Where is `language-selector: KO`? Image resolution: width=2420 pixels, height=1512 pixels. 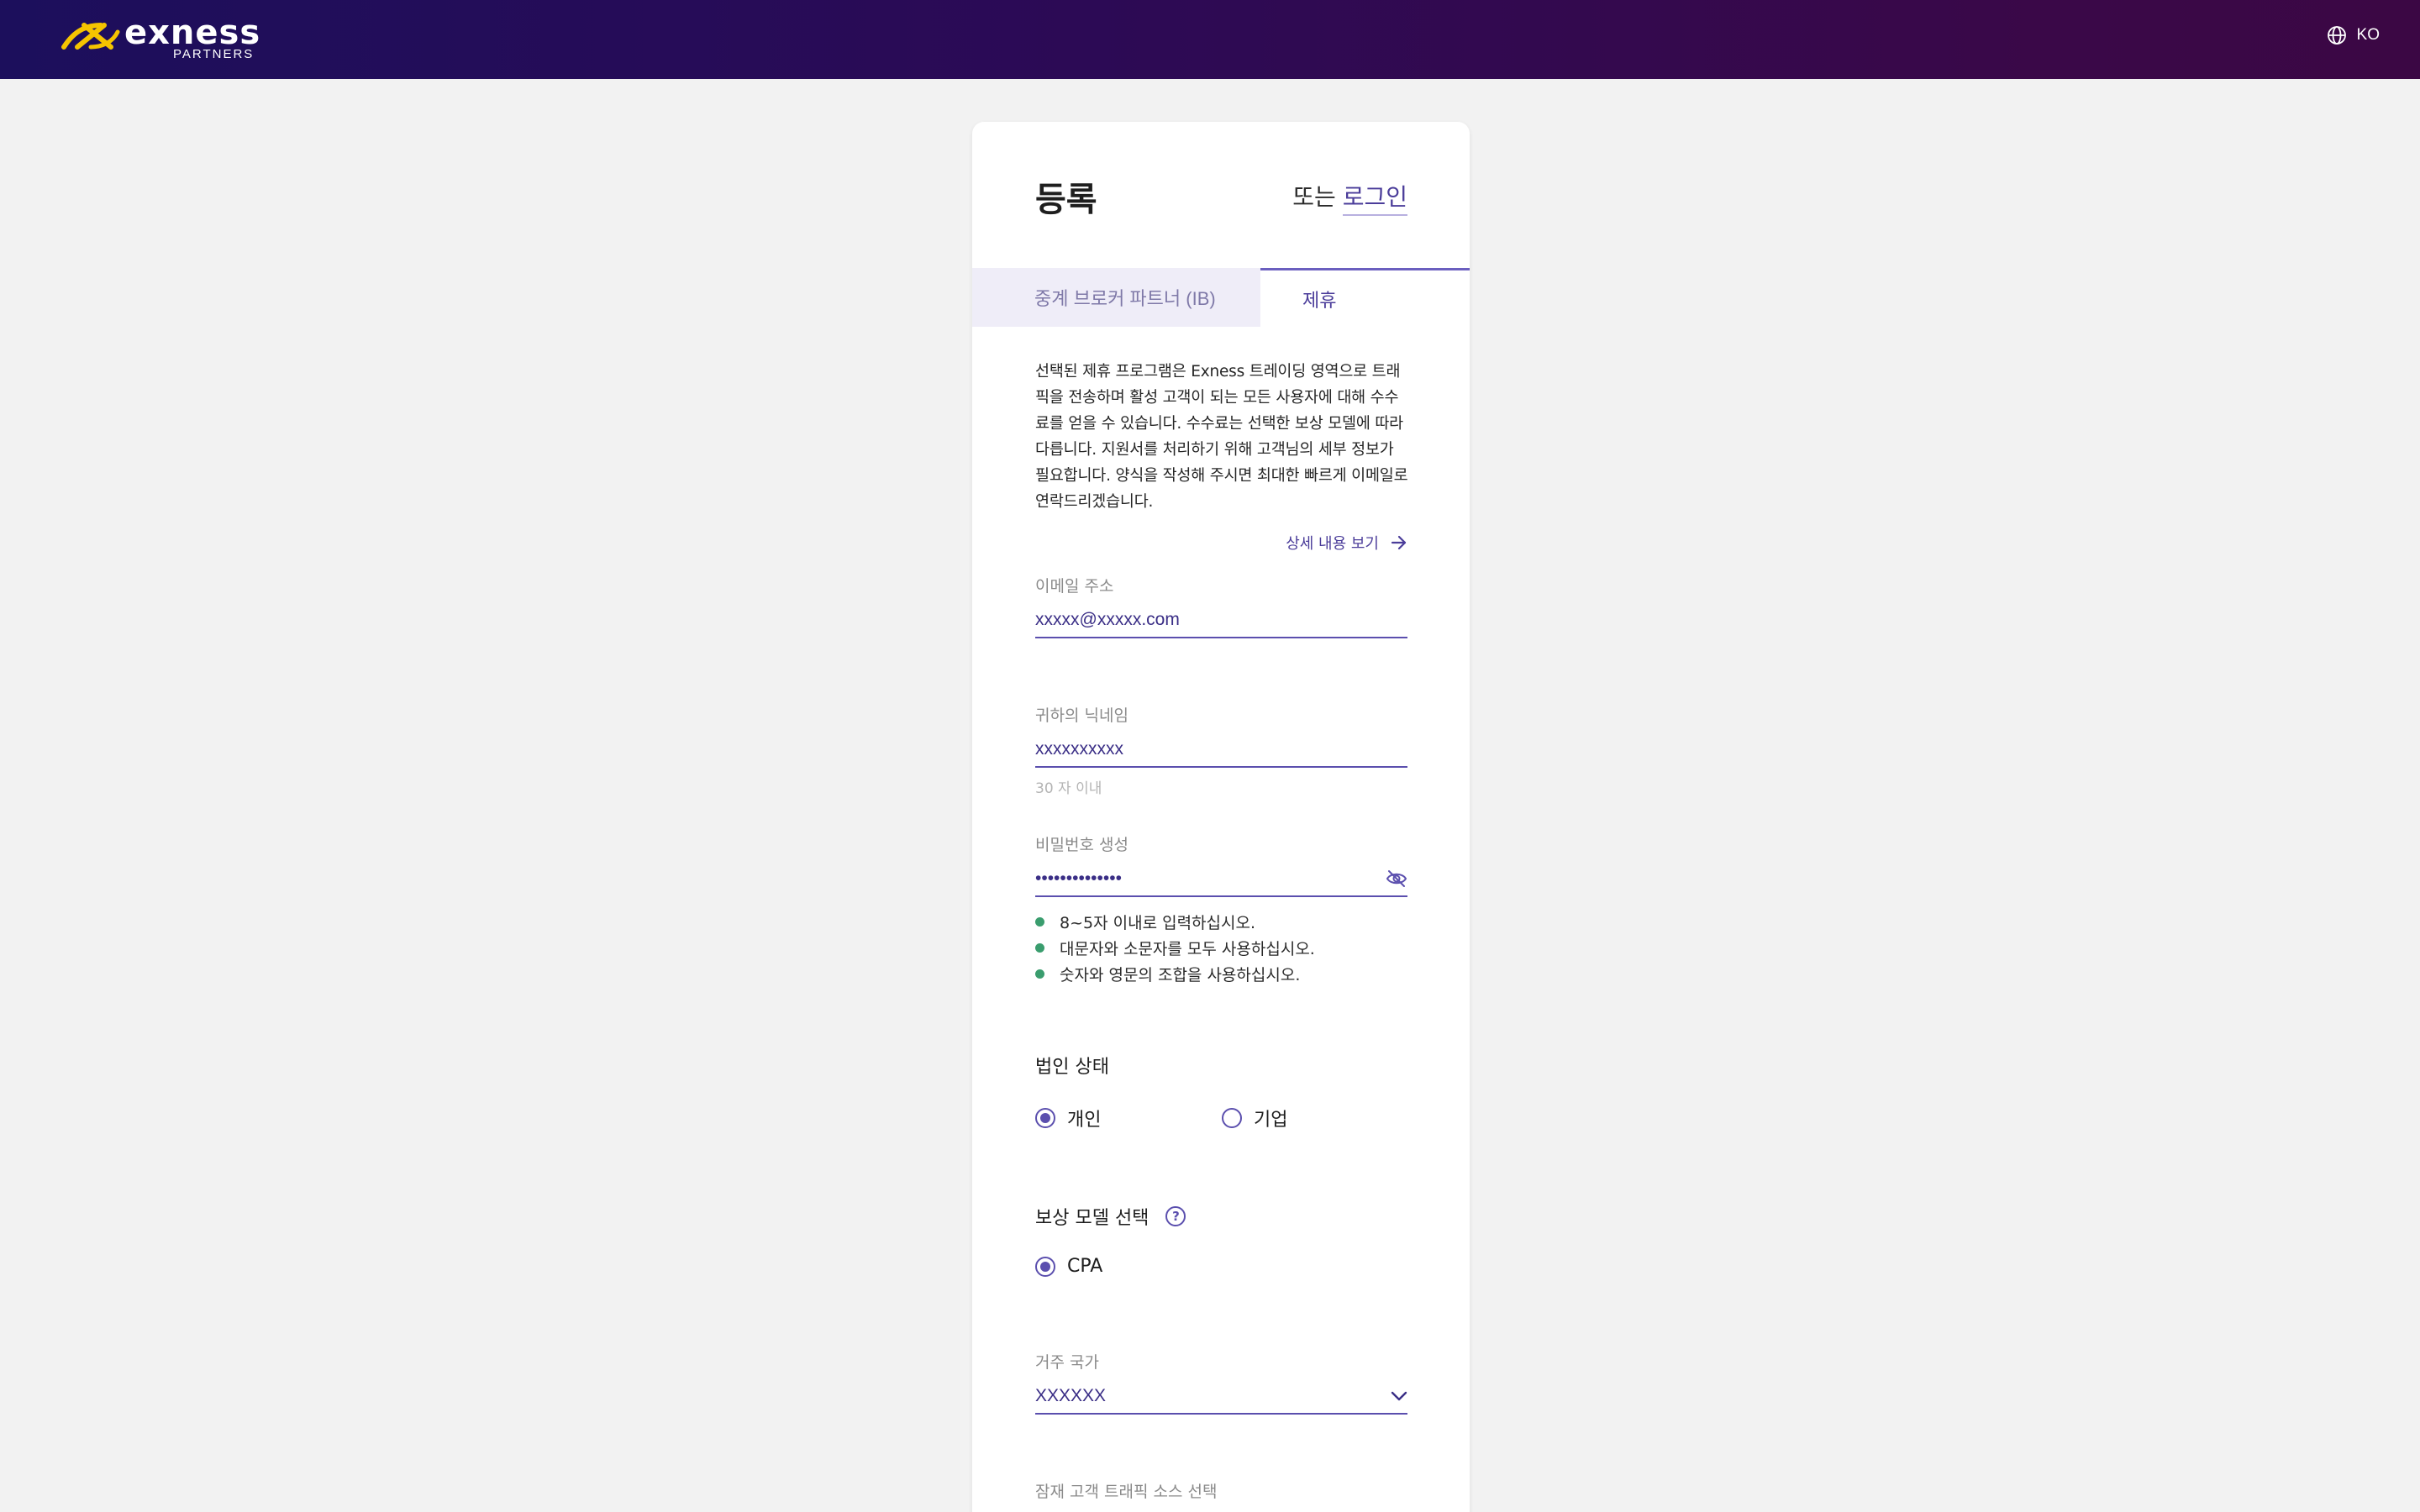 language-selector: KO is located at coordinates (2353, 35).